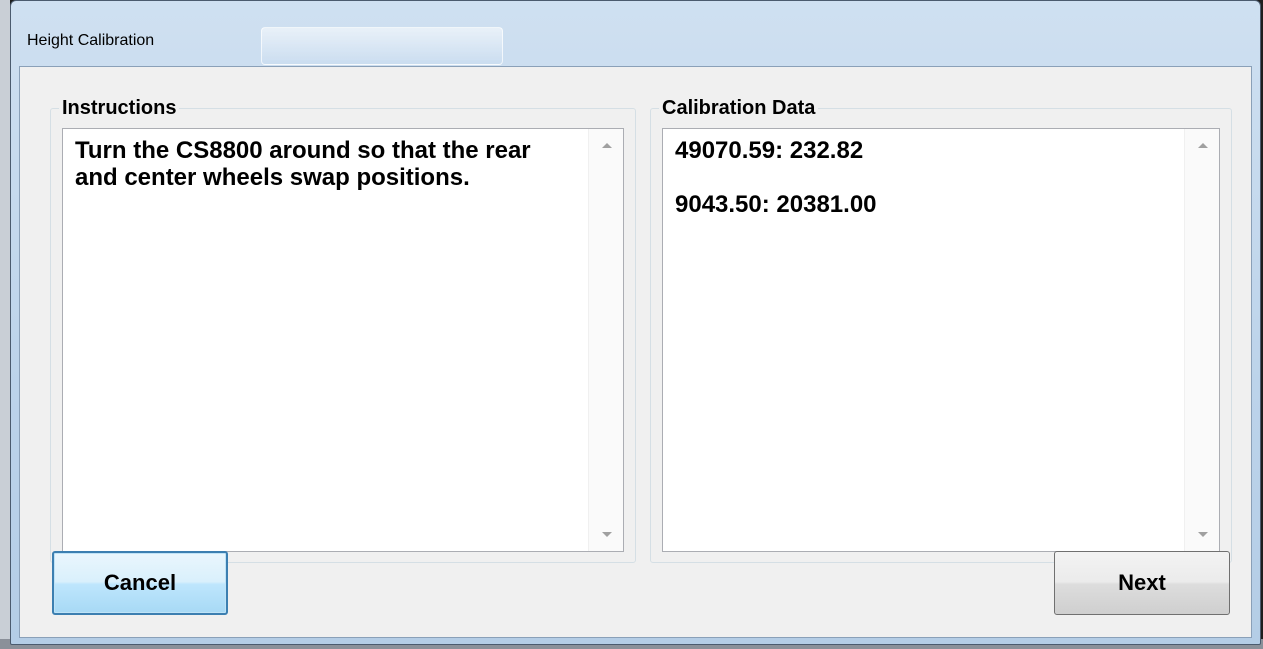 This screenshot has width=1263, height=649. Describe the element at coordinates (1142, 583) in the screenshot. I see `next-button: Next` at that location.